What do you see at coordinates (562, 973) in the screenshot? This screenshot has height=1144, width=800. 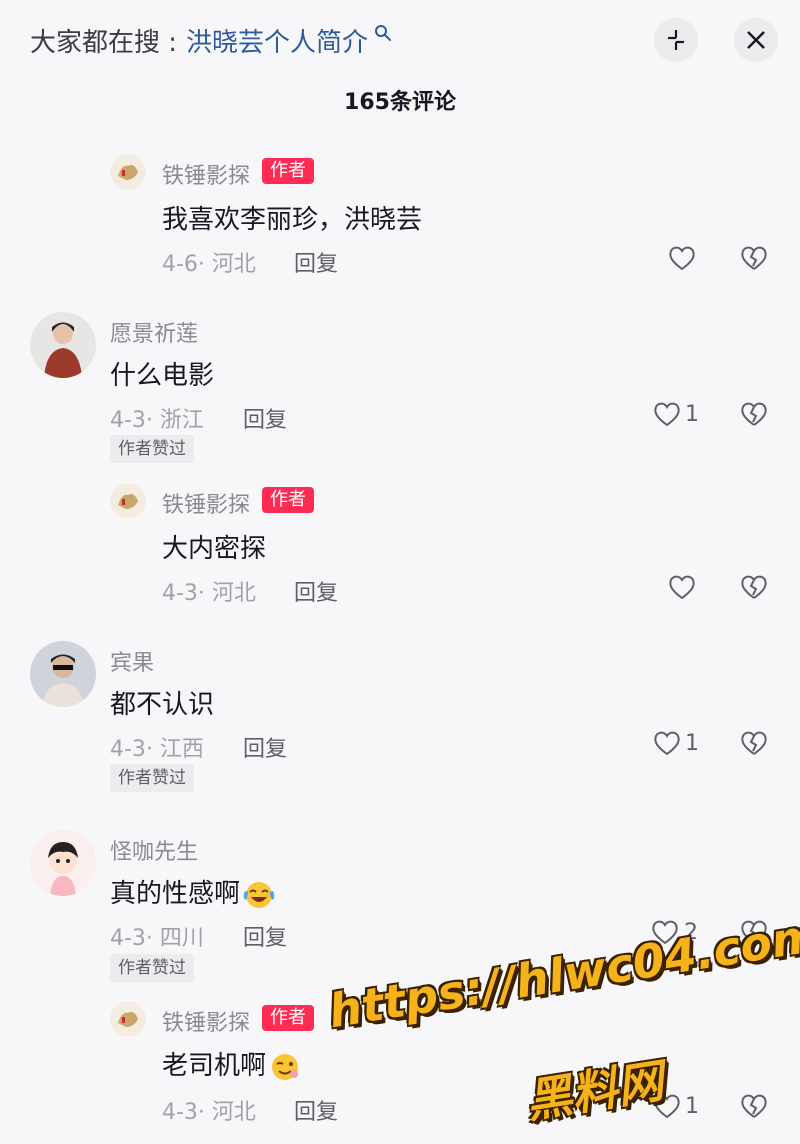 I see `watermark-url: https://hlwc04.com` at bounding box center [562, 973].